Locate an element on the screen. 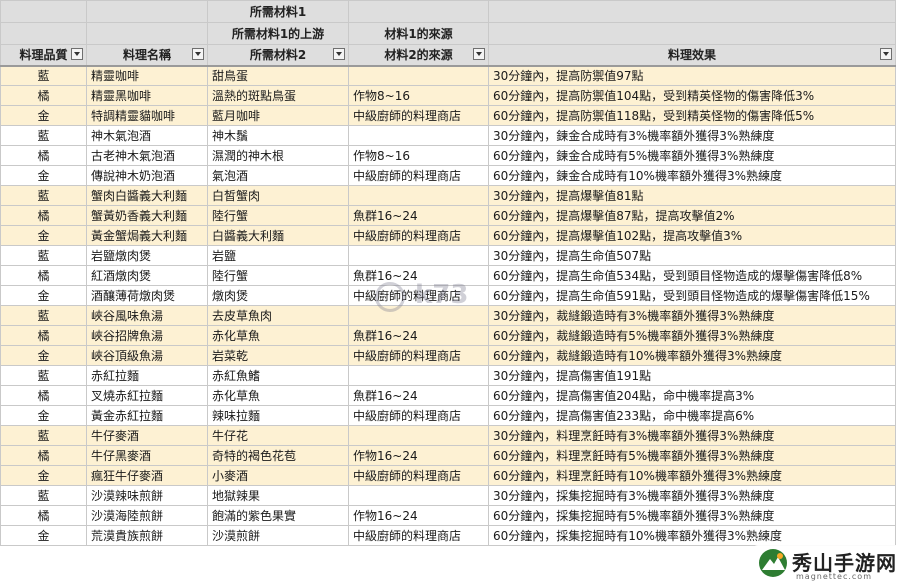 Image resolution: width=902 pixels, height=583 pixels. effect-cell: 60分鐘內，鍊金合成時有5%機率額外獲得3%熟練度 is located at coordinates (692, 155).